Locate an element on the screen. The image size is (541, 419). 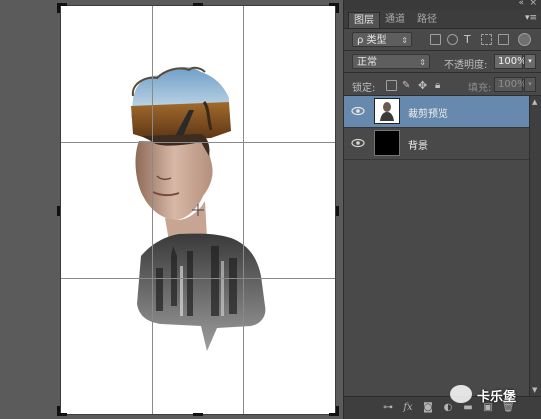
filter-type-icon: T is located at coordinates (469, 39).